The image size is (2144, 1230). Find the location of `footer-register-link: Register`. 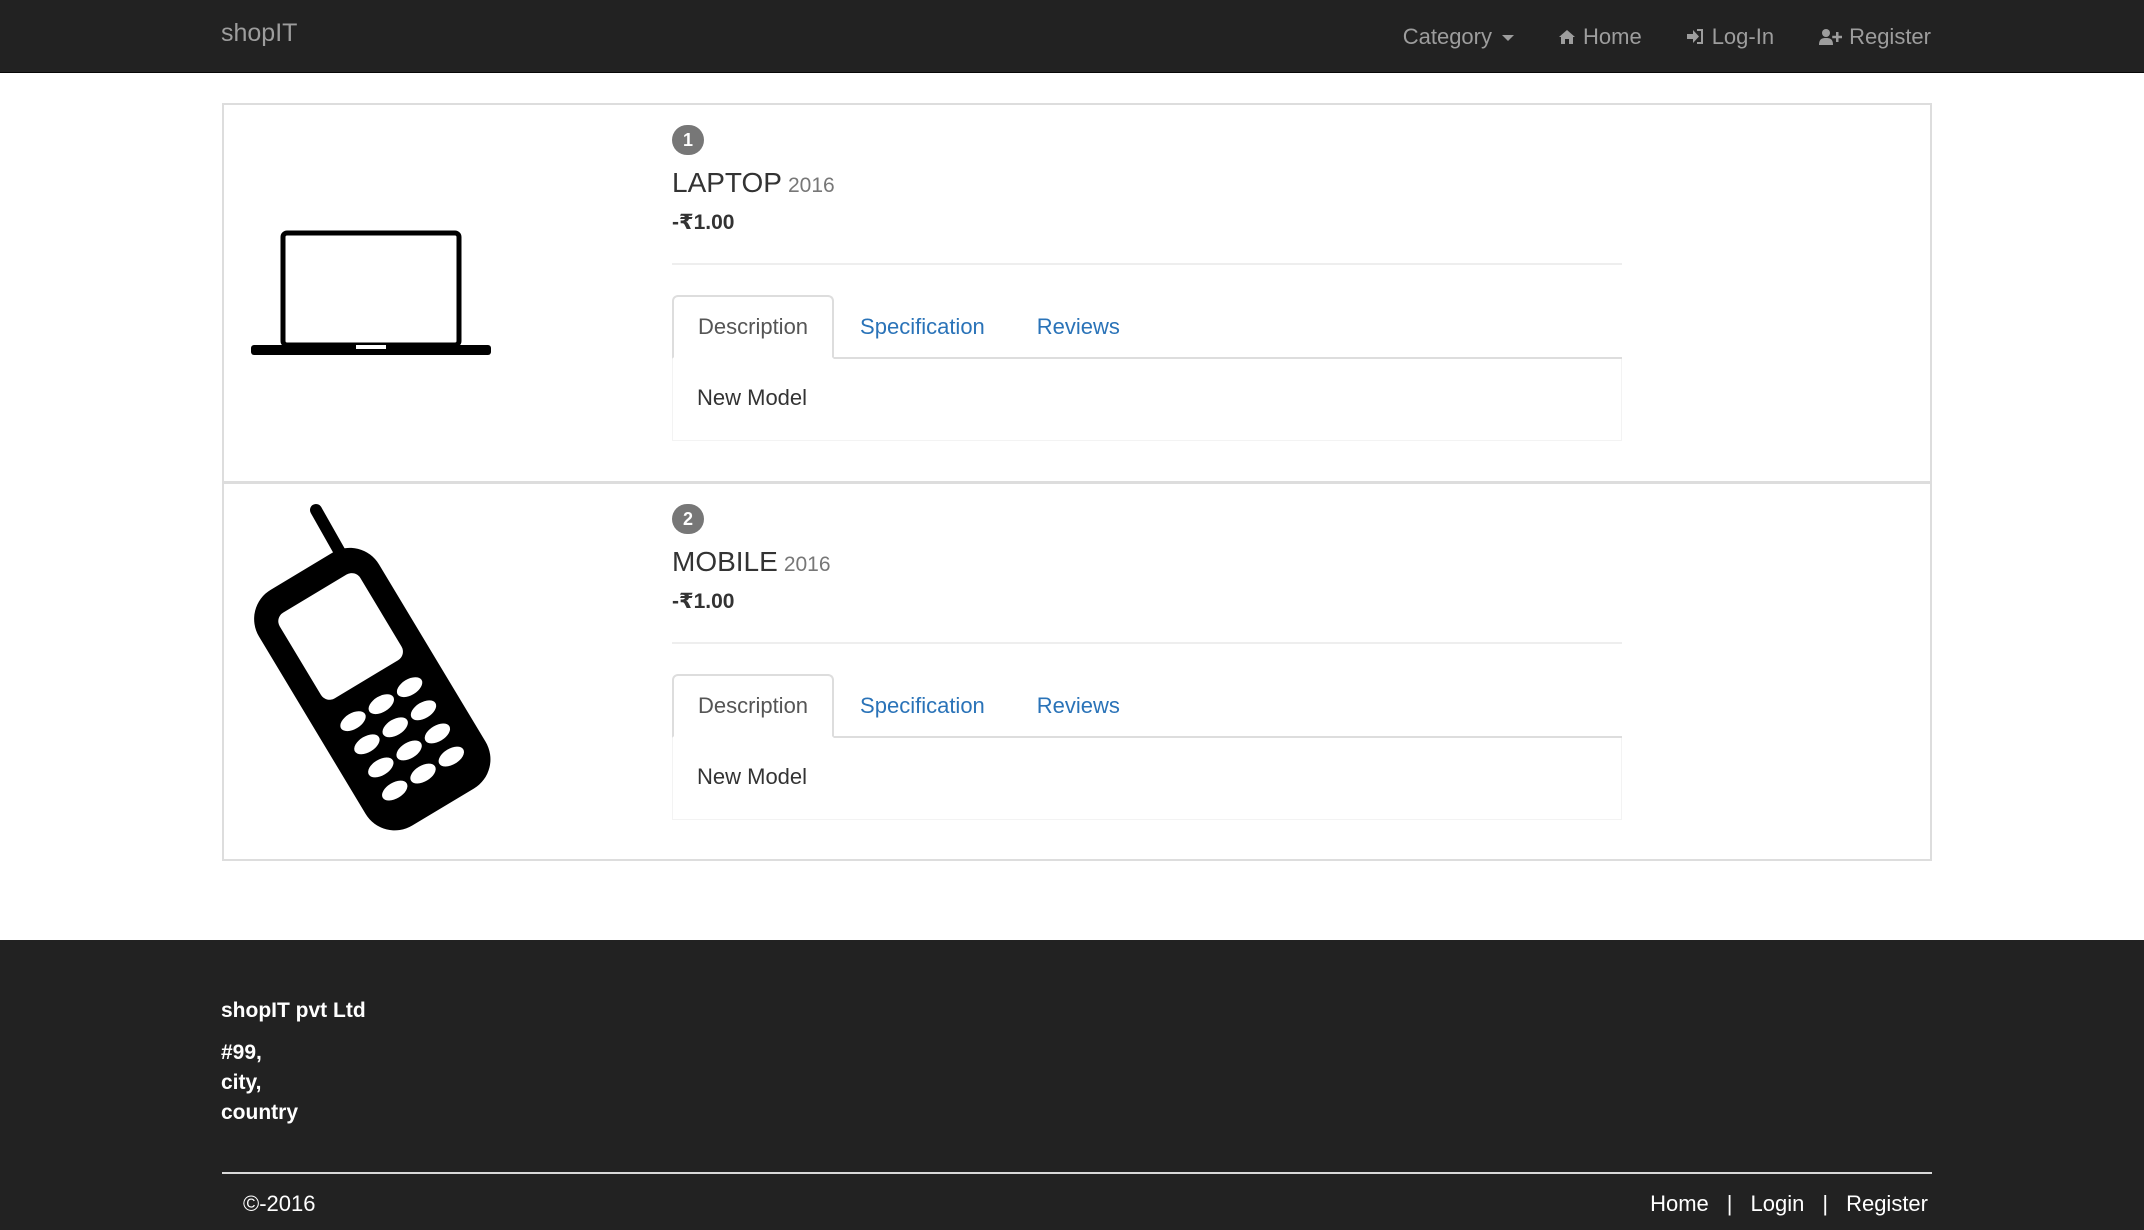

footer-register-link: Register is located at coordinates (1887, 1204).